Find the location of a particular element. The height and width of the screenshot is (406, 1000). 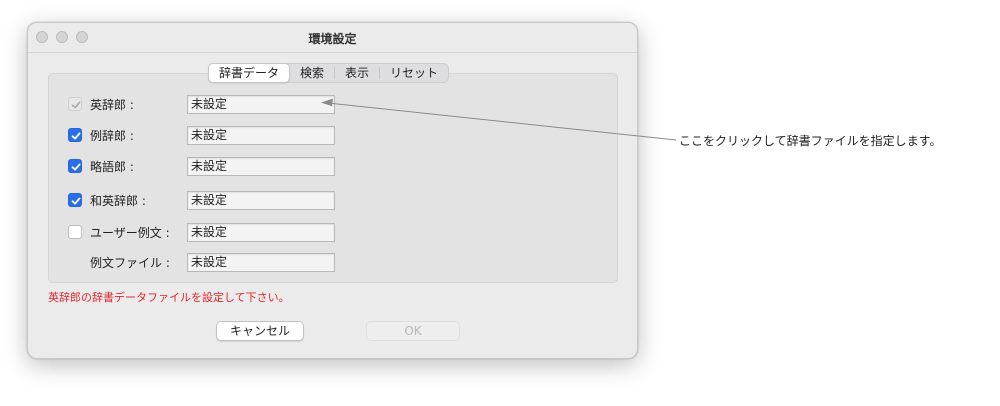

callout-annotation: ここをクリックして辞書ファイルを指定します。 is located at coordinates (810, 141).